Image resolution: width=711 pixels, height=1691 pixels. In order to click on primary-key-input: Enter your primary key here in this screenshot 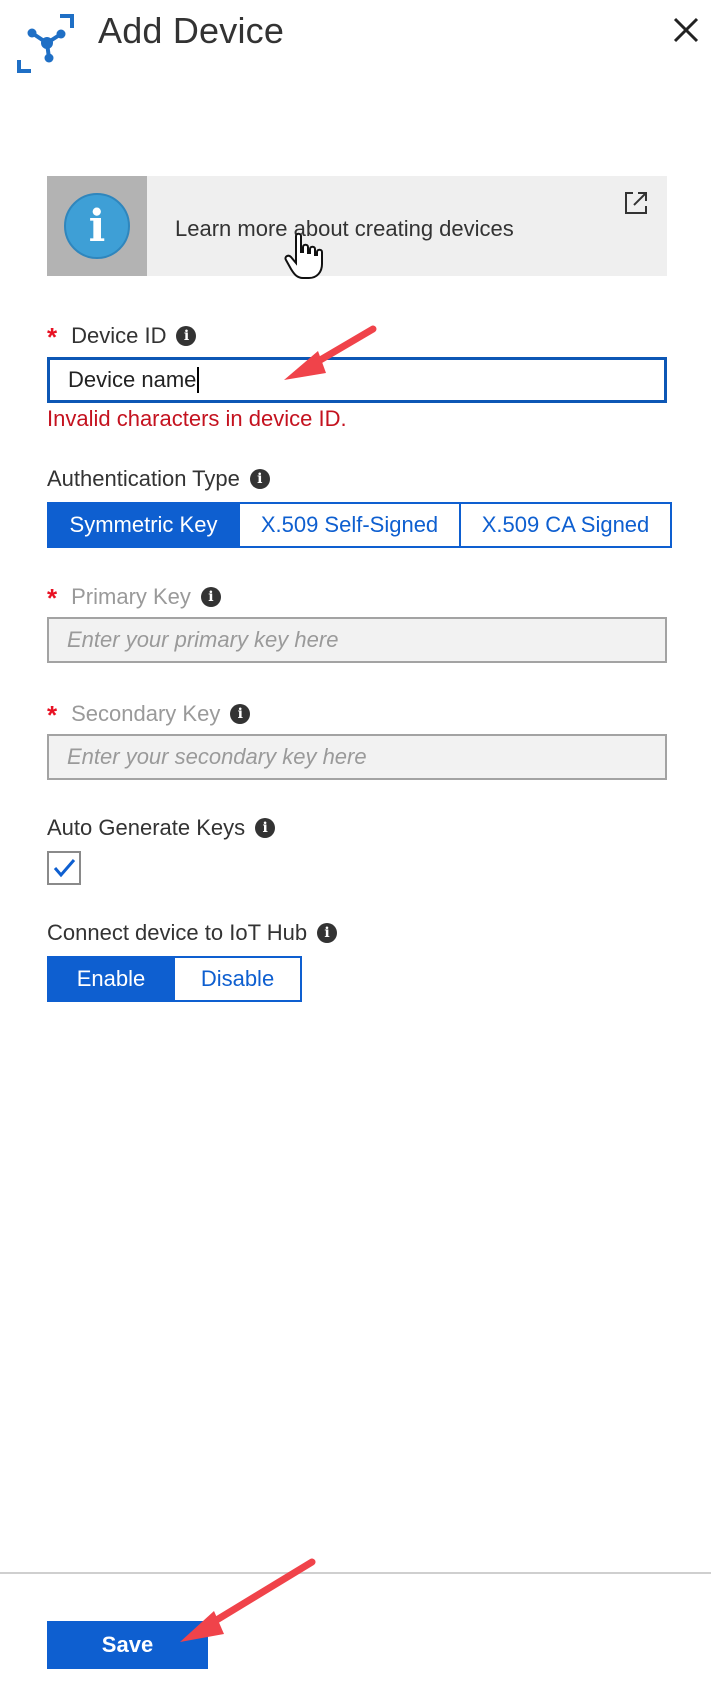, I will do `click(357, 640)`.